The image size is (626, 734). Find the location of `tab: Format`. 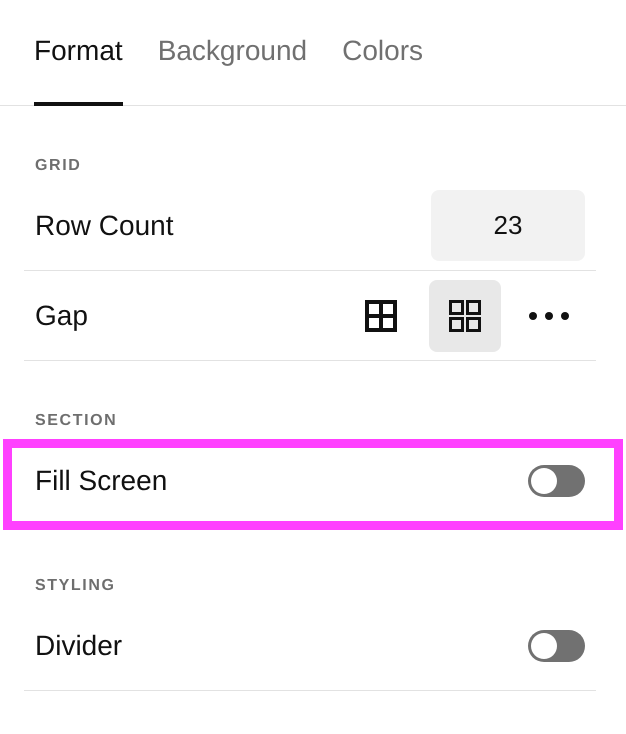

tab: Format is located at coordinates (78, 53).